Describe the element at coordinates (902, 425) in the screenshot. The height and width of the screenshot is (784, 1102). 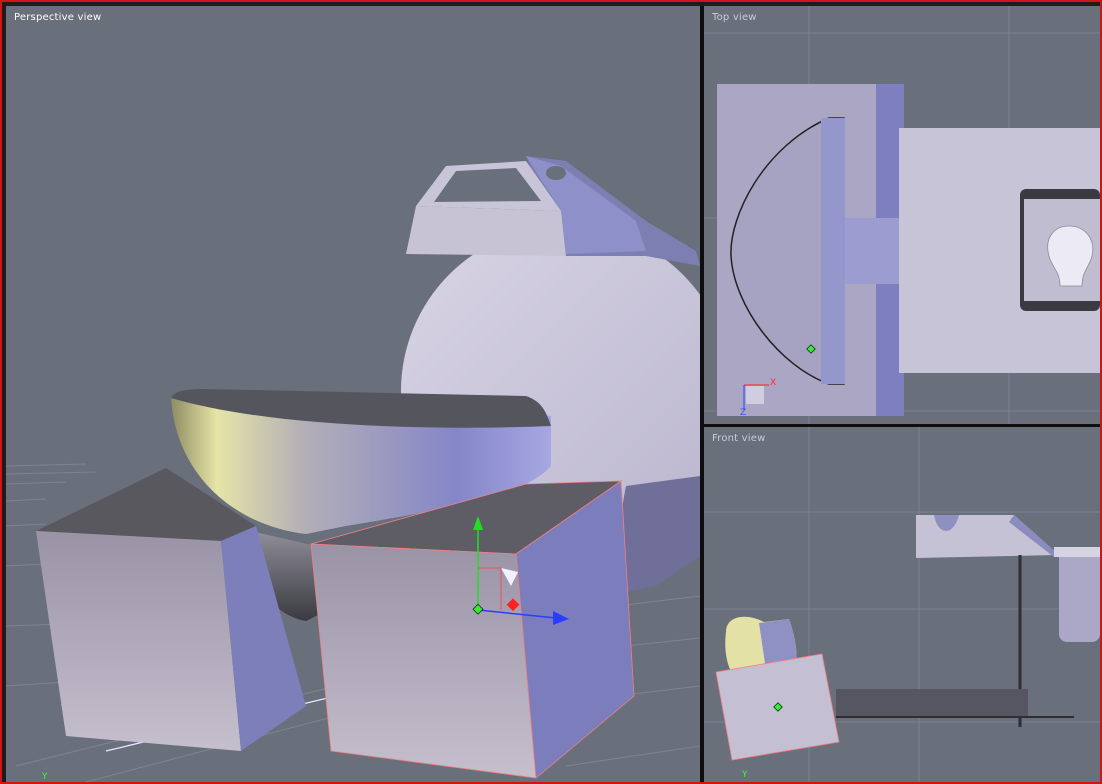
I see `horizontal-splitter` at that location.